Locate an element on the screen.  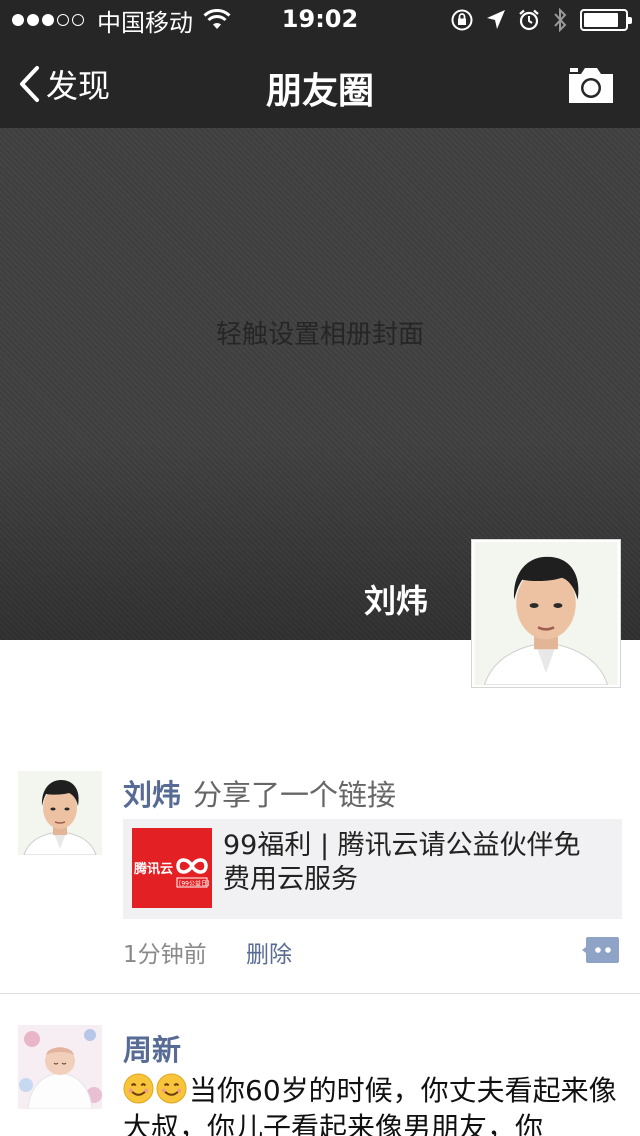
post-text: 当你60岁的时候，你丈夫看起来像大叔，你儿子看起来像男朋友，你 is located at coordinates (373, 1104).